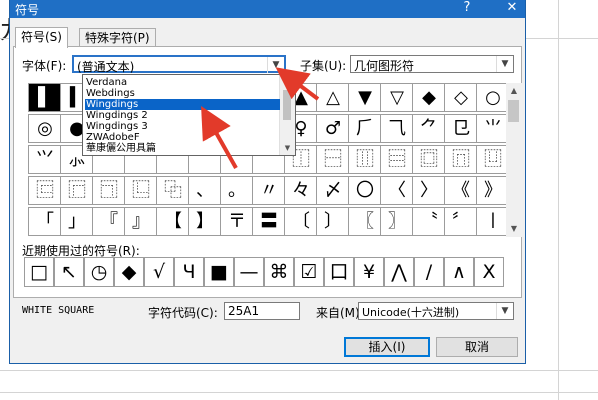  I want to click on annotation-arrow-subset, so click(297, 84).